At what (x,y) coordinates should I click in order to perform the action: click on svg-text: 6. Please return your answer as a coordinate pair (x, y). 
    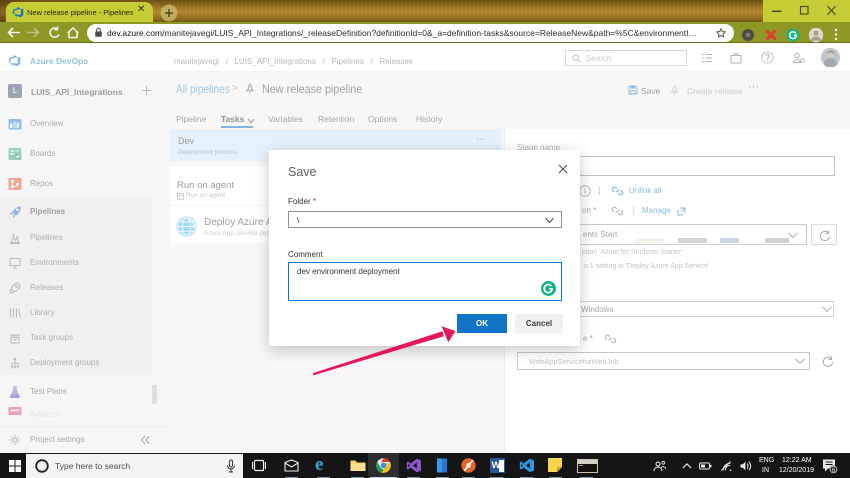
    Looking at the image, I should click on (834, 470).